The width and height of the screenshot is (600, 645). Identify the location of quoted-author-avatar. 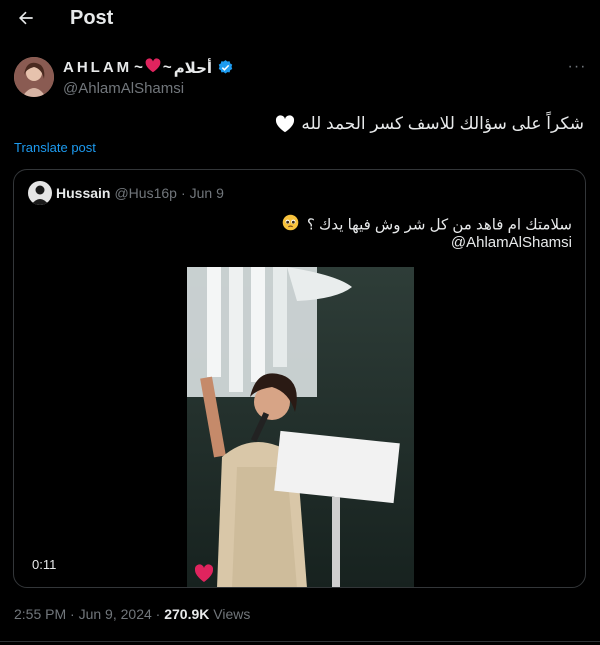
(40, 193).